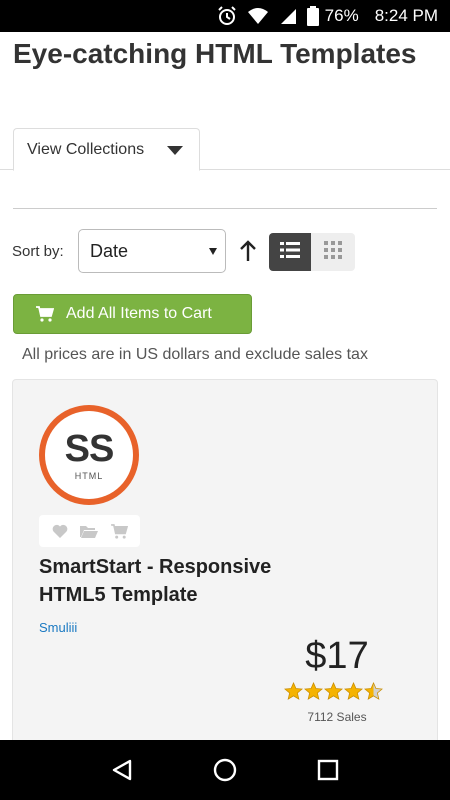 This screenshot has width=450, height=800. I want to click on sort-select: Date, so click(152, 251).